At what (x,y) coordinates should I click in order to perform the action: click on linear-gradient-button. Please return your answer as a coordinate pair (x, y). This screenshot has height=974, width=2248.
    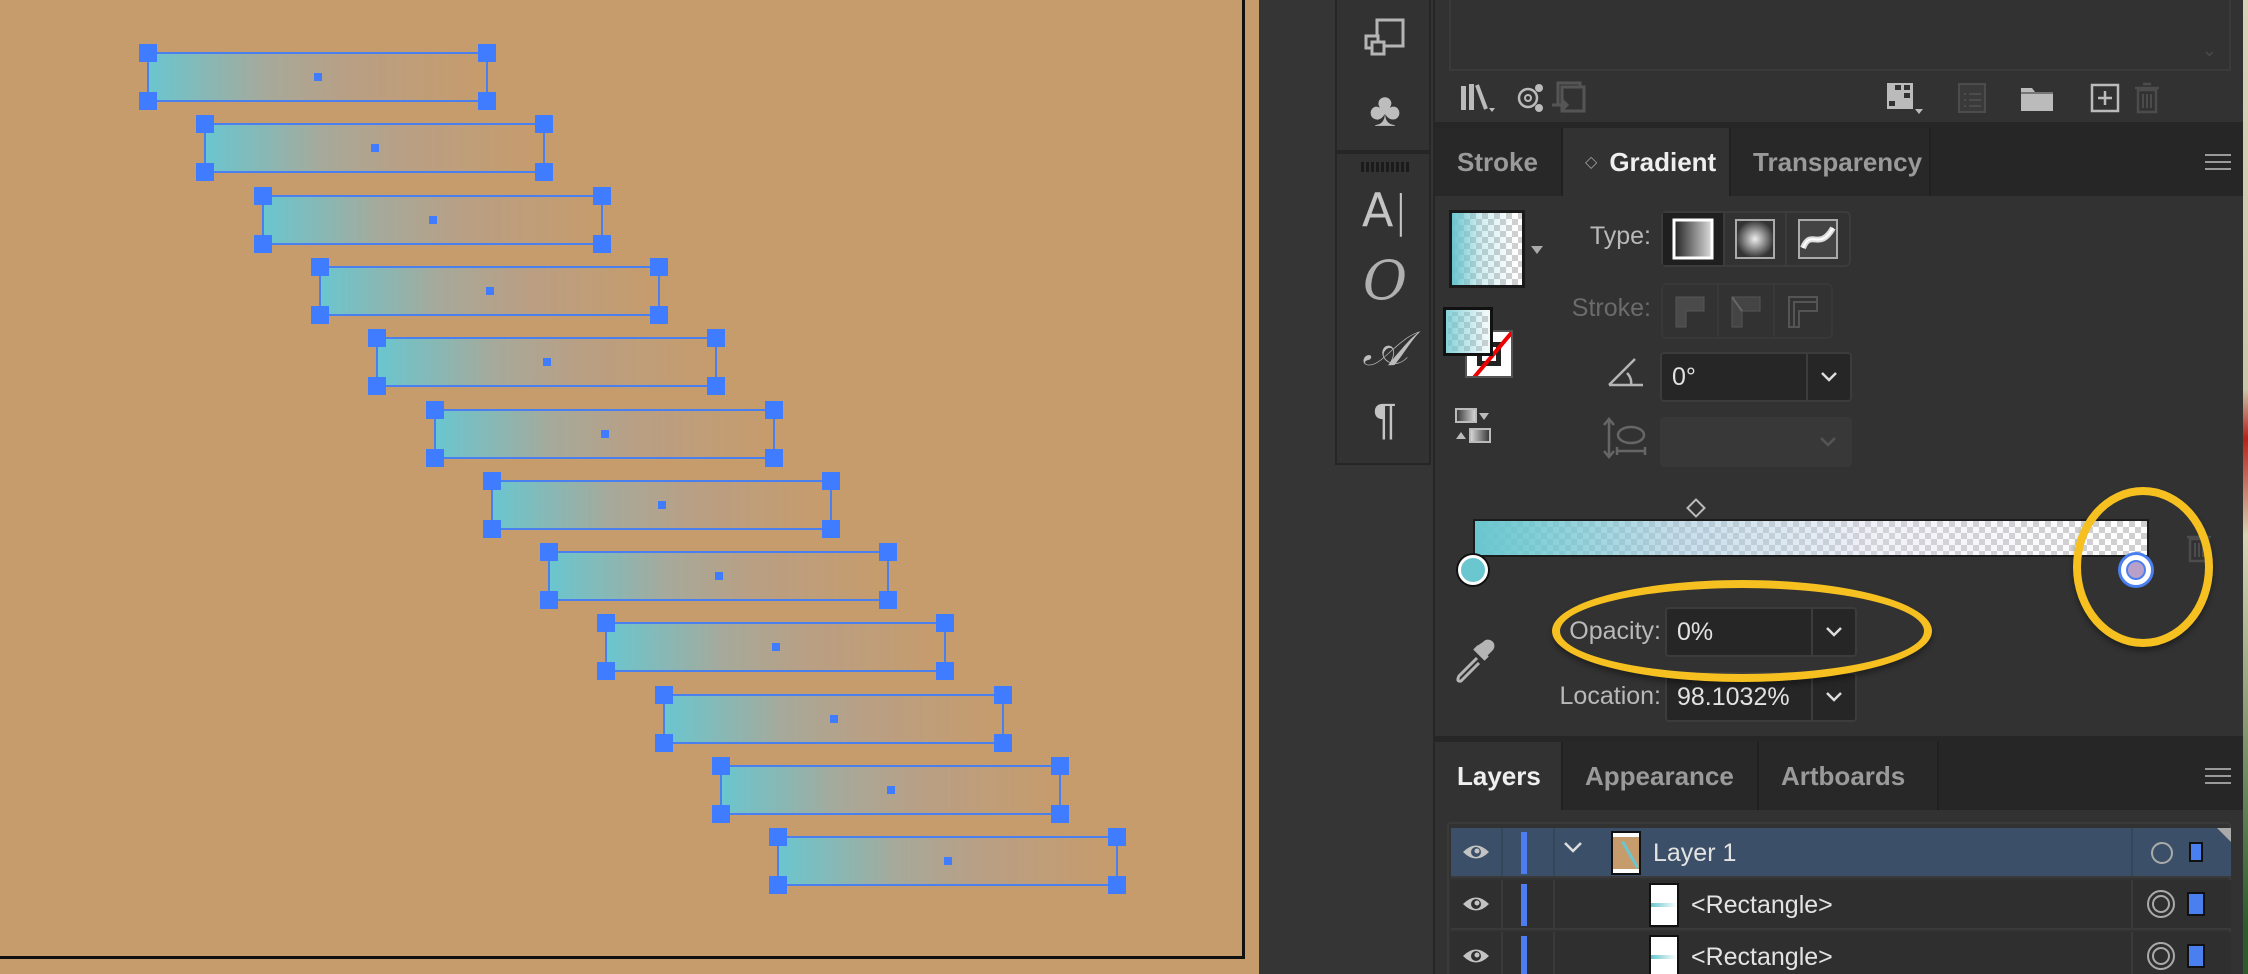
    Looking at the image, I should click on (1694, 239).